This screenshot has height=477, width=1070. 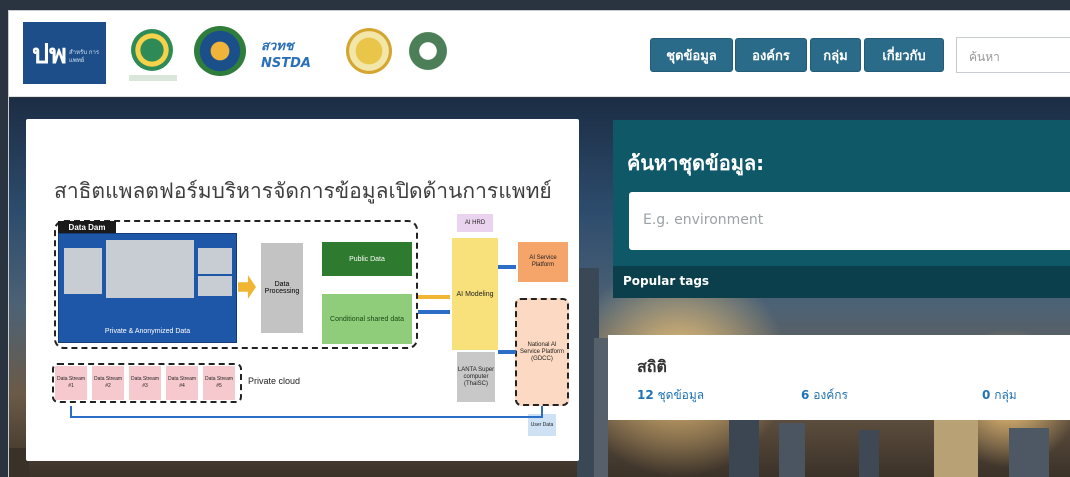 What do you see at coordinates (805, 395) in the screenshot?
I see `stat-organizations-count: 6` at bounding box center [805, 395].